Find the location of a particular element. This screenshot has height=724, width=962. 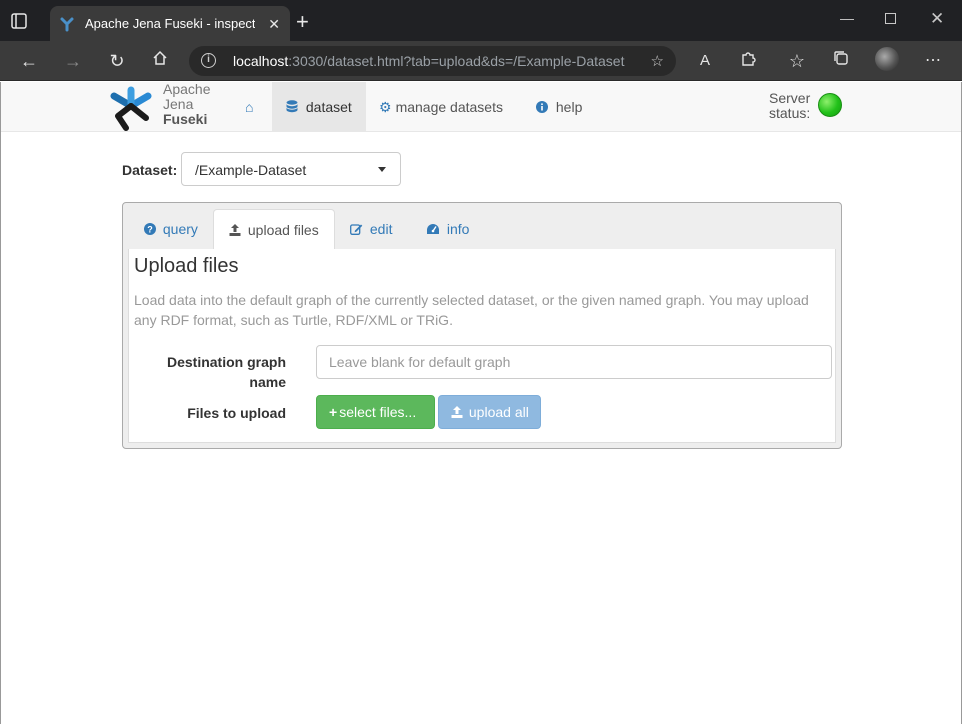

edit-icon is located at coordinates (358, 229).